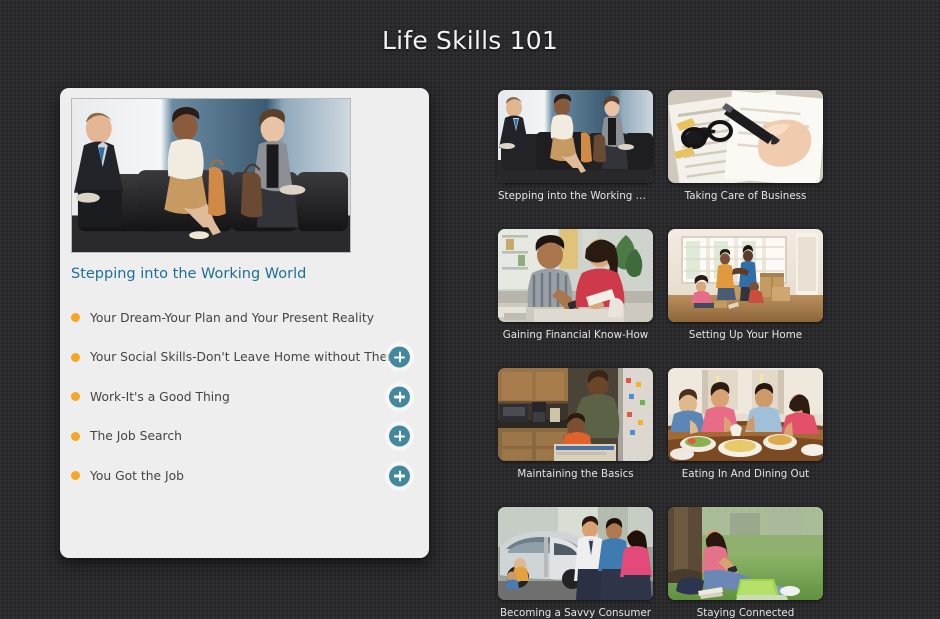  I want to click on thumbnail-caption: Eating In And Dining Out, so click(745, 474).